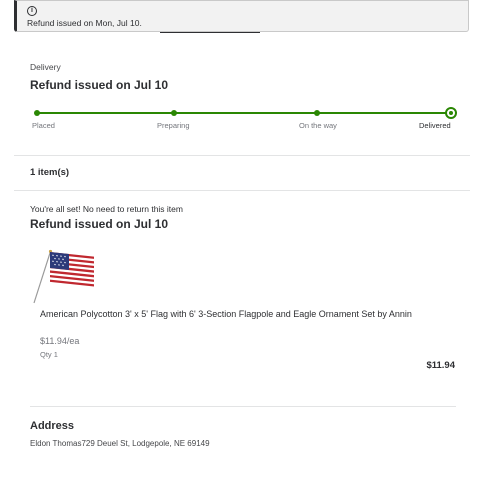  Describe the element at coordinates (173, 125) in the screenshot. I see `step-preparing: Preparing` at that location.